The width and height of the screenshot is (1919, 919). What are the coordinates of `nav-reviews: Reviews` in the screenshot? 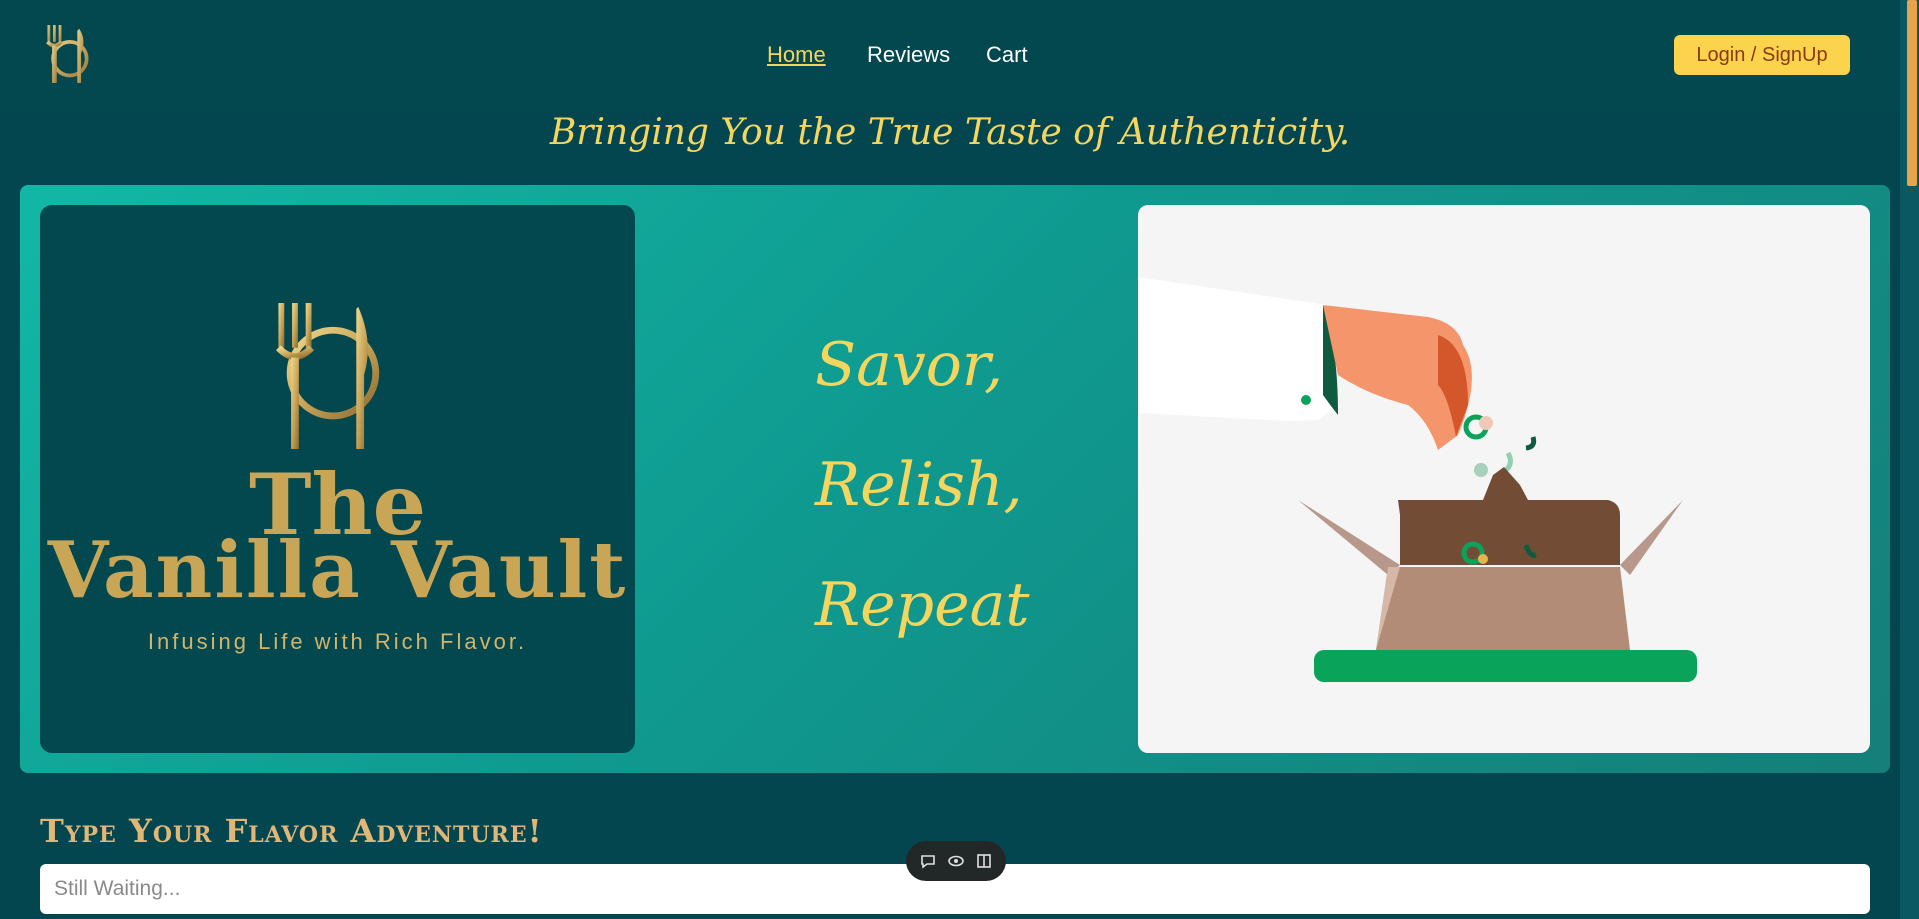 It's located at (908, 55).